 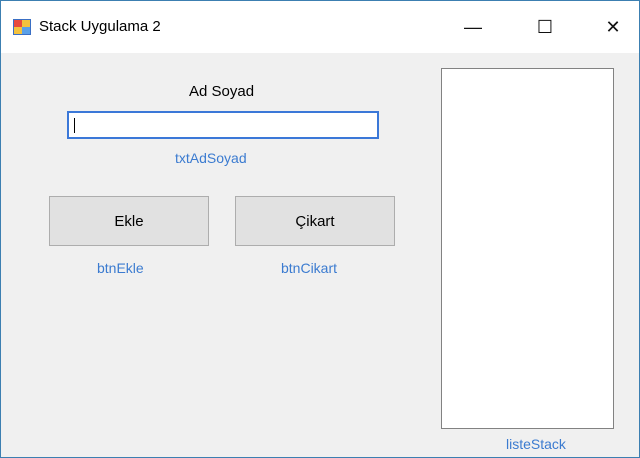 What do you see at coordinates (536, 444) in the screenshot?
I see `liste-stack-name: listeStack` at bounding box center [536, 444].